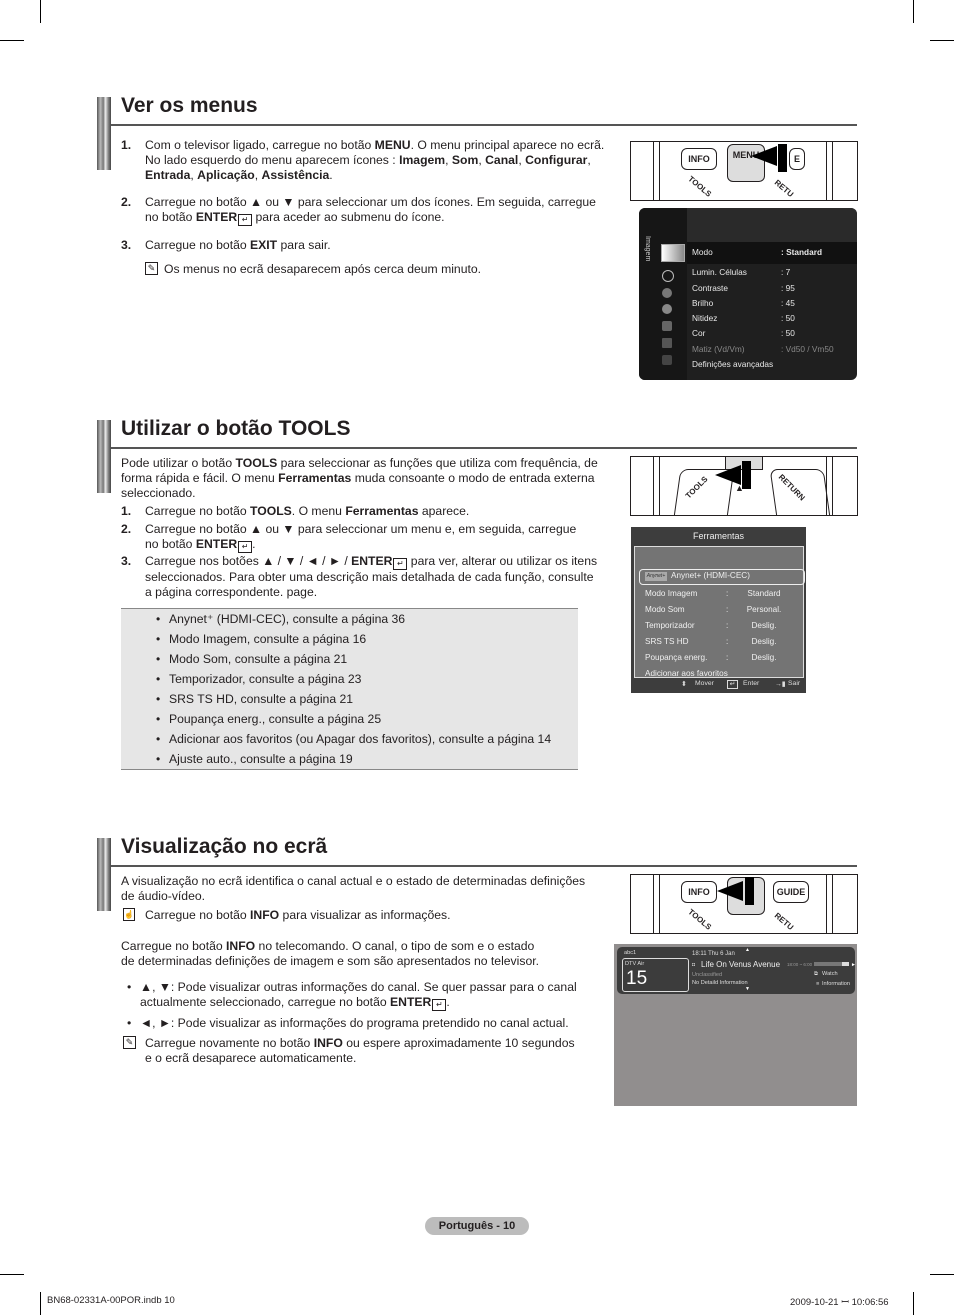 The height and width of the screenshot is (1315, 954). Describe the element at coordinates (719, 272) in the screenshot. I see `menu-row-label: Lumin. Células` at that location.